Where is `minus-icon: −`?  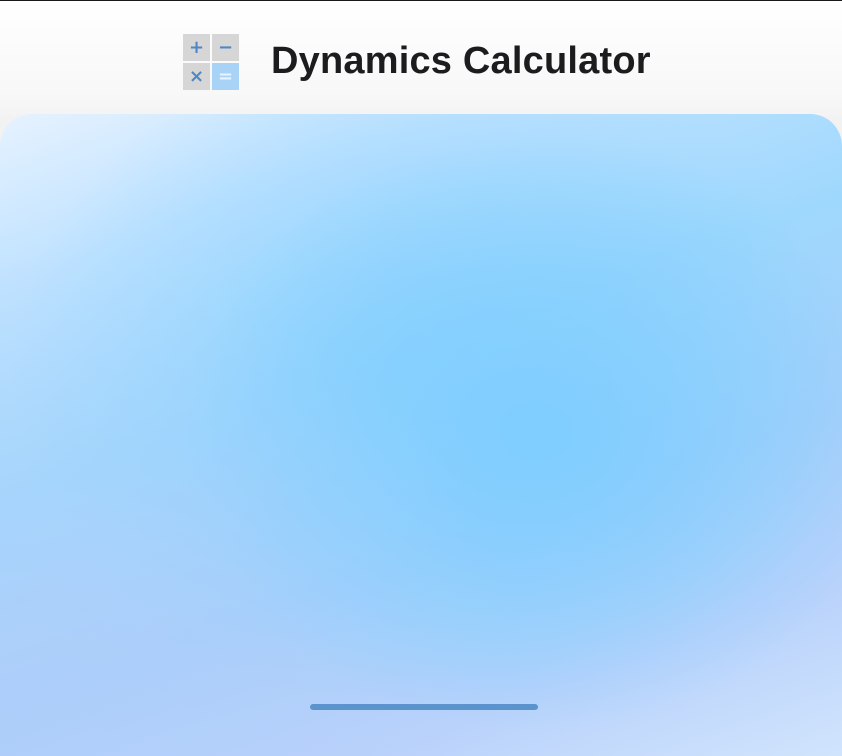 minus-icon: − is located at coordinates (225, 47).